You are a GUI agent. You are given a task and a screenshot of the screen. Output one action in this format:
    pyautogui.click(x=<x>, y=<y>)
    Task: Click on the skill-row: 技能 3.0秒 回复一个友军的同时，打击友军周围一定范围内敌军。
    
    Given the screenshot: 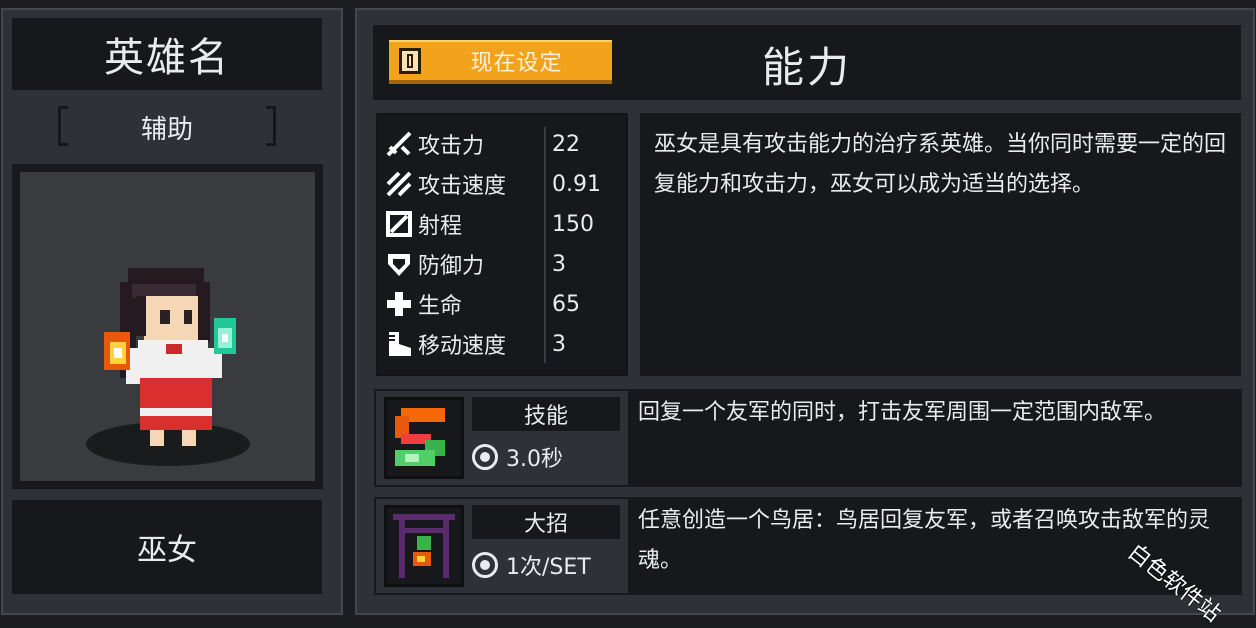 What is the action you would take?
    pyautogui.click(x=808, y=438)
    